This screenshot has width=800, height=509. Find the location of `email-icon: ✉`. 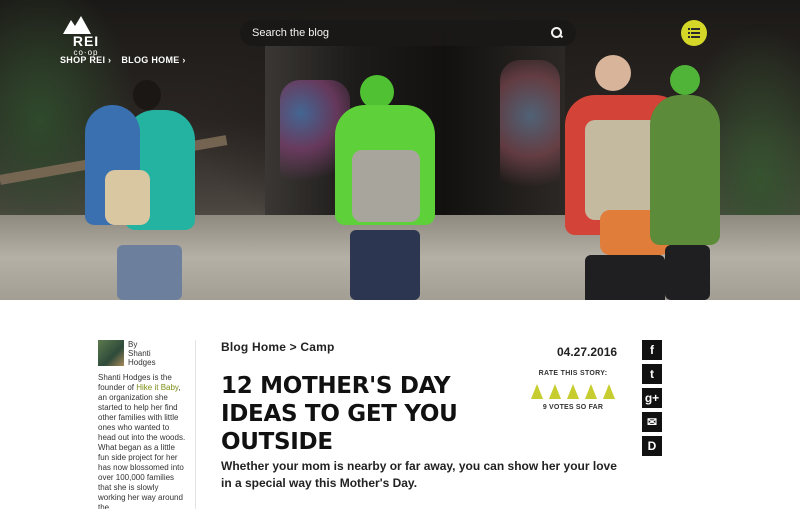

email-icon: ✉ is located at coordinates (652, 422).